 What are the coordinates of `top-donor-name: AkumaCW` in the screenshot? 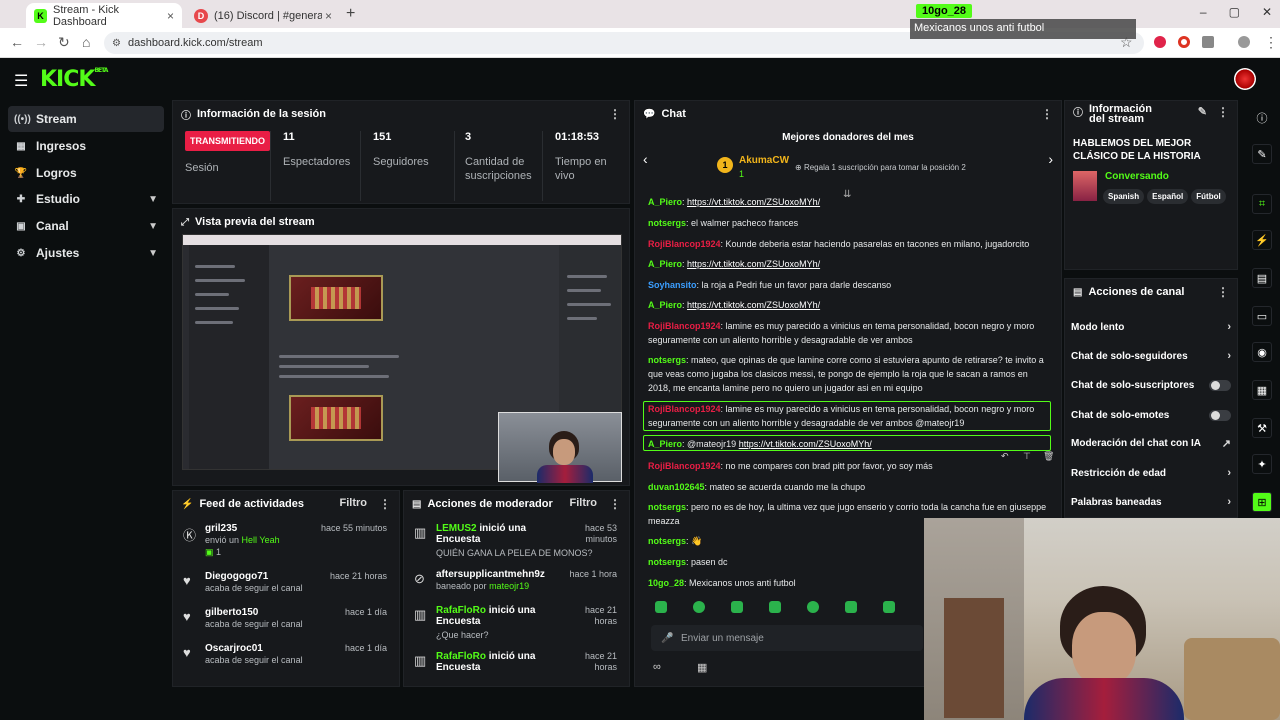 It's located at (764, 160).